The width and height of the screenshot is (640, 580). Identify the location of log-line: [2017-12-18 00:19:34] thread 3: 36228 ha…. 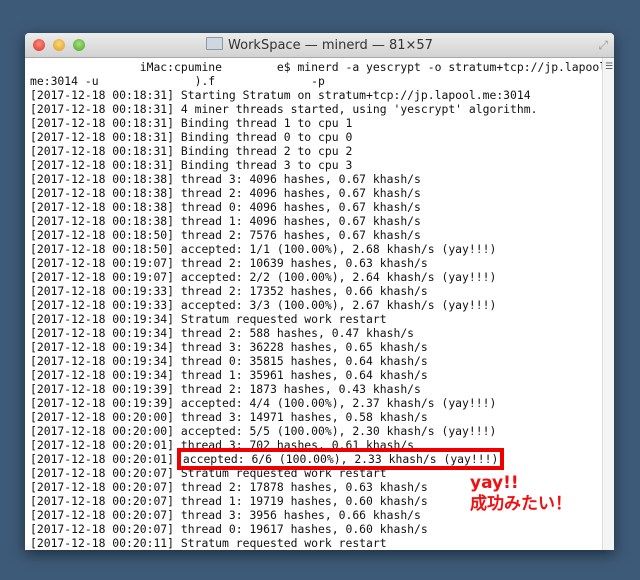
(229, 347).